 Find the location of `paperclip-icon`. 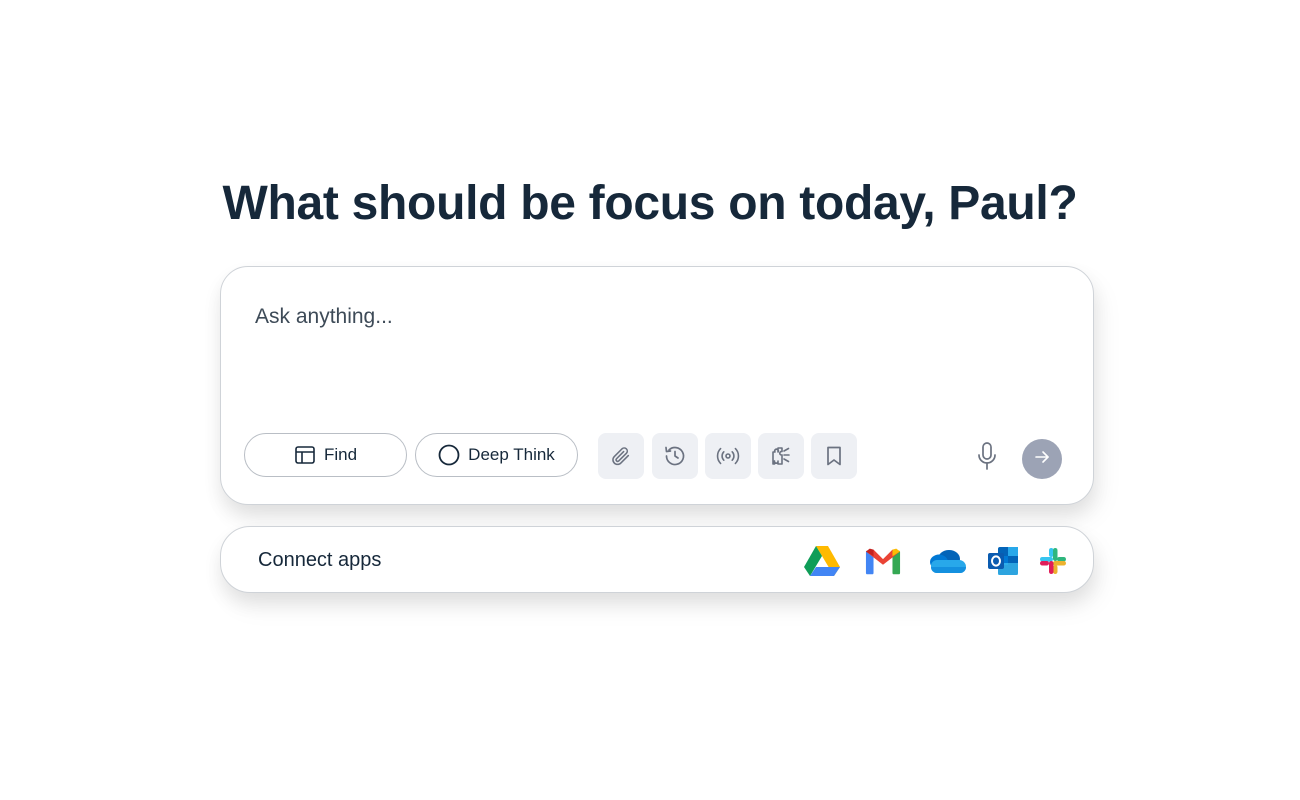

paperclip-icon is located at coordinates (621, 456).